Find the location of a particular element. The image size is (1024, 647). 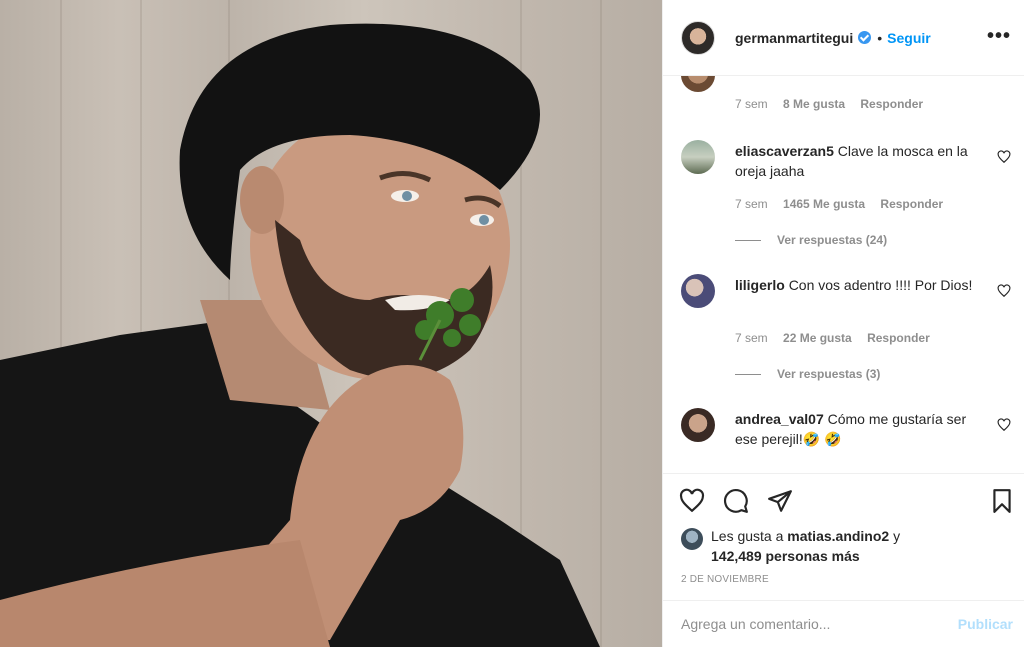

save-bookmark-icon is located at coordinates (1002, 501).